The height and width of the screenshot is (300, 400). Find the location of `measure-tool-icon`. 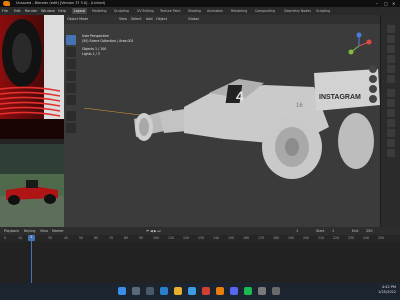

measure-tool-icon is located at coordinates (71, 128).